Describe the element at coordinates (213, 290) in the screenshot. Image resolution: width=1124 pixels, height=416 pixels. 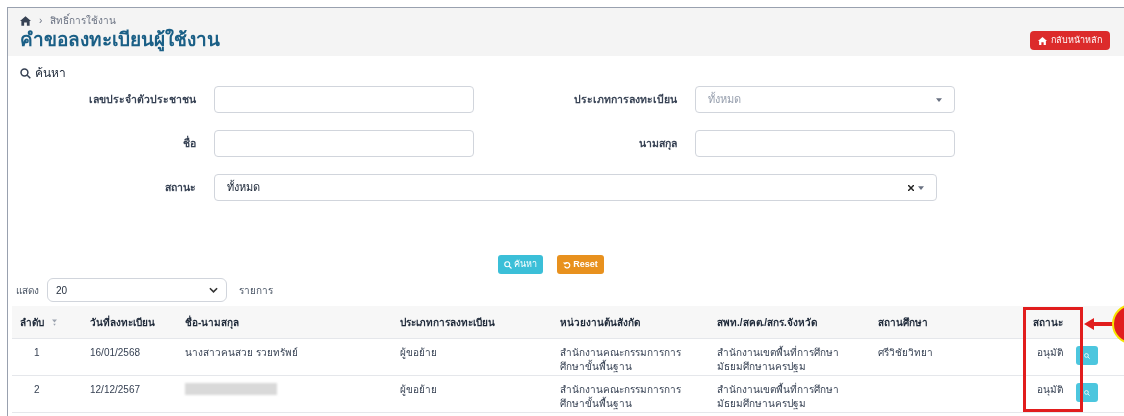
I see `chevron-down-icon` at that location.